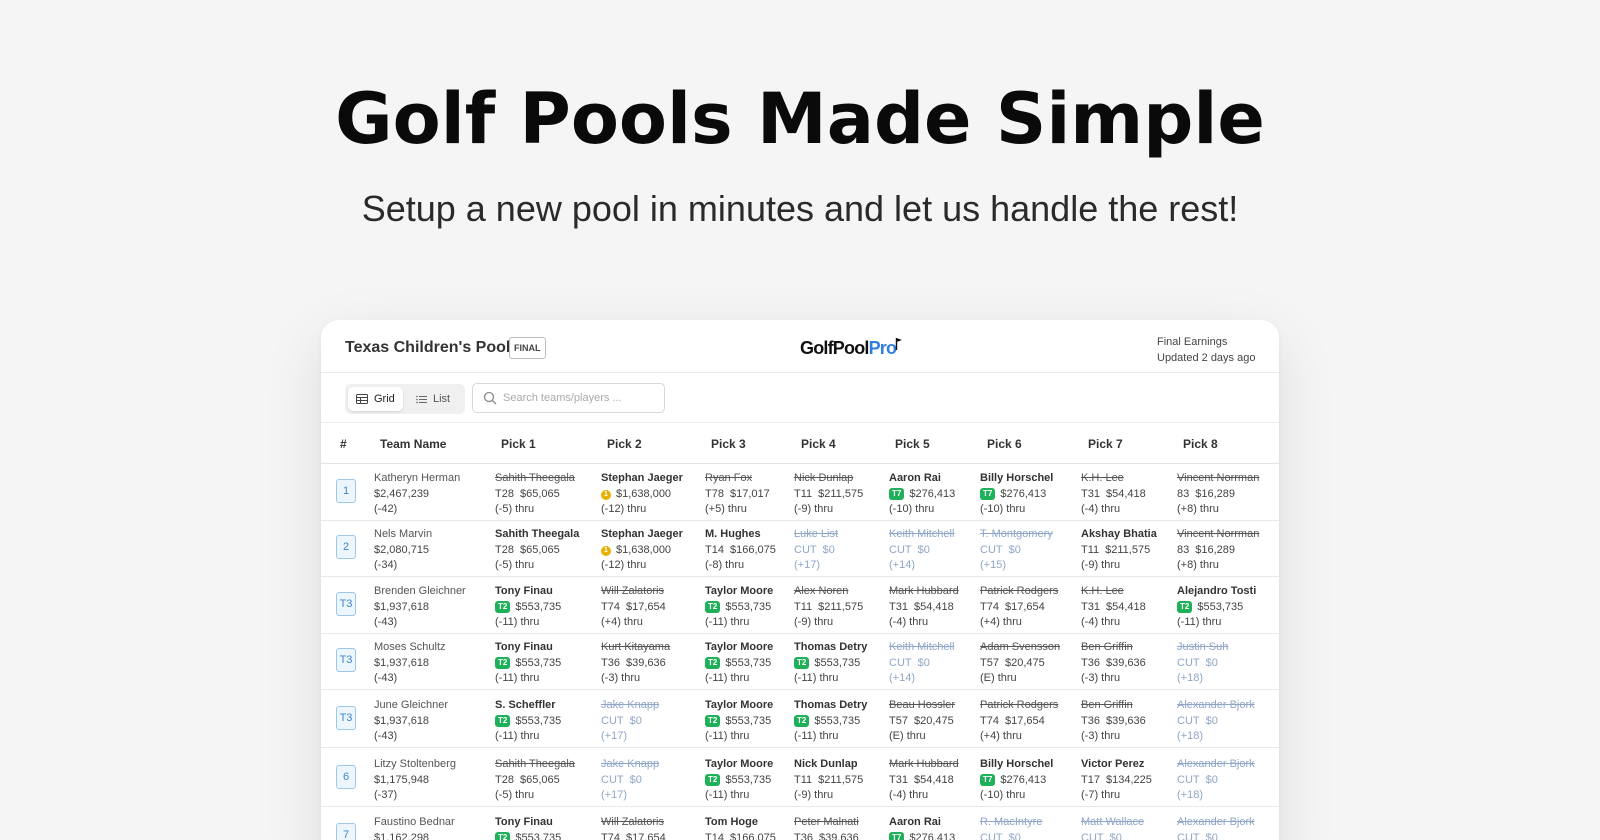 The image size is (1600, 840). Describe the element at coordinates (737, 494) in the screenshot. I see `pick-cell: Ryan Fox T78 $17,017 (+5) thru` at that location.